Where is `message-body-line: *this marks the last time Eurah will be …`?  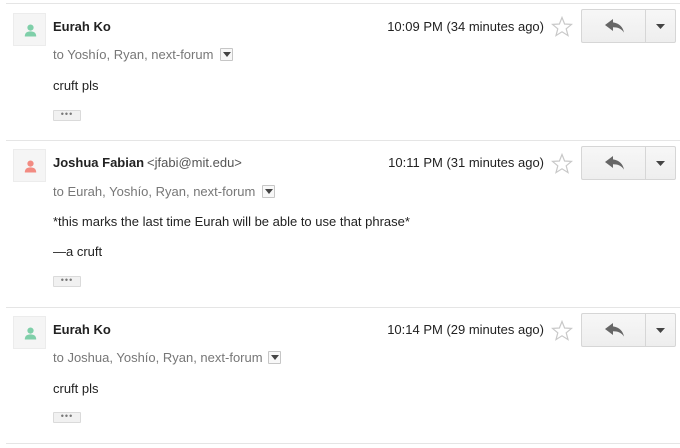
message-body-line: *this marks the last time Eurah will be … is located at coordinates (231, 221).